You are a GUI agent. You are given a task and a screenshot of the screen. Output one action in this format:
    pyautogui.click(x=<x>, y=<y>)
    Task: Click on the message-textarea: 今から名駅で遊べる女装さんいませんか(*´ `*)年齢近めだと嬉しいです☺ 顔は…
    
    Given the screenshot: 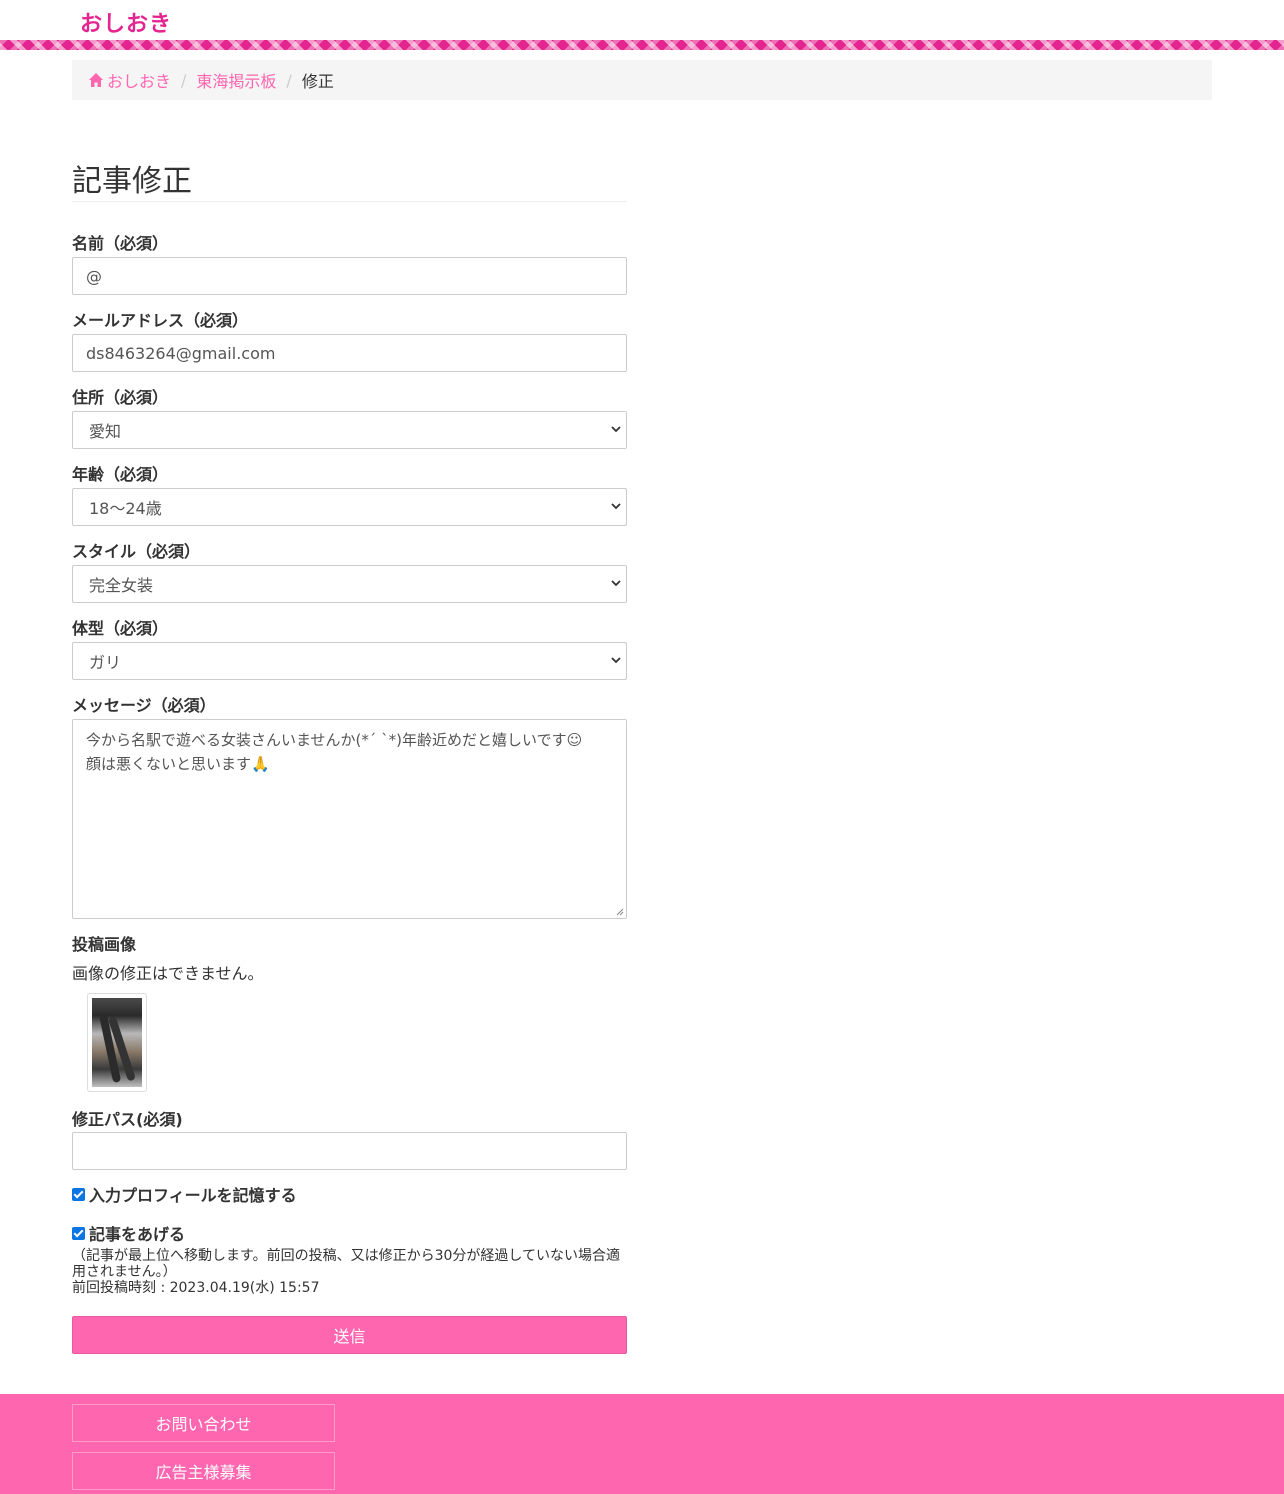 What is the action you would take?
    pyautogui.click(x=349, y=819)
    